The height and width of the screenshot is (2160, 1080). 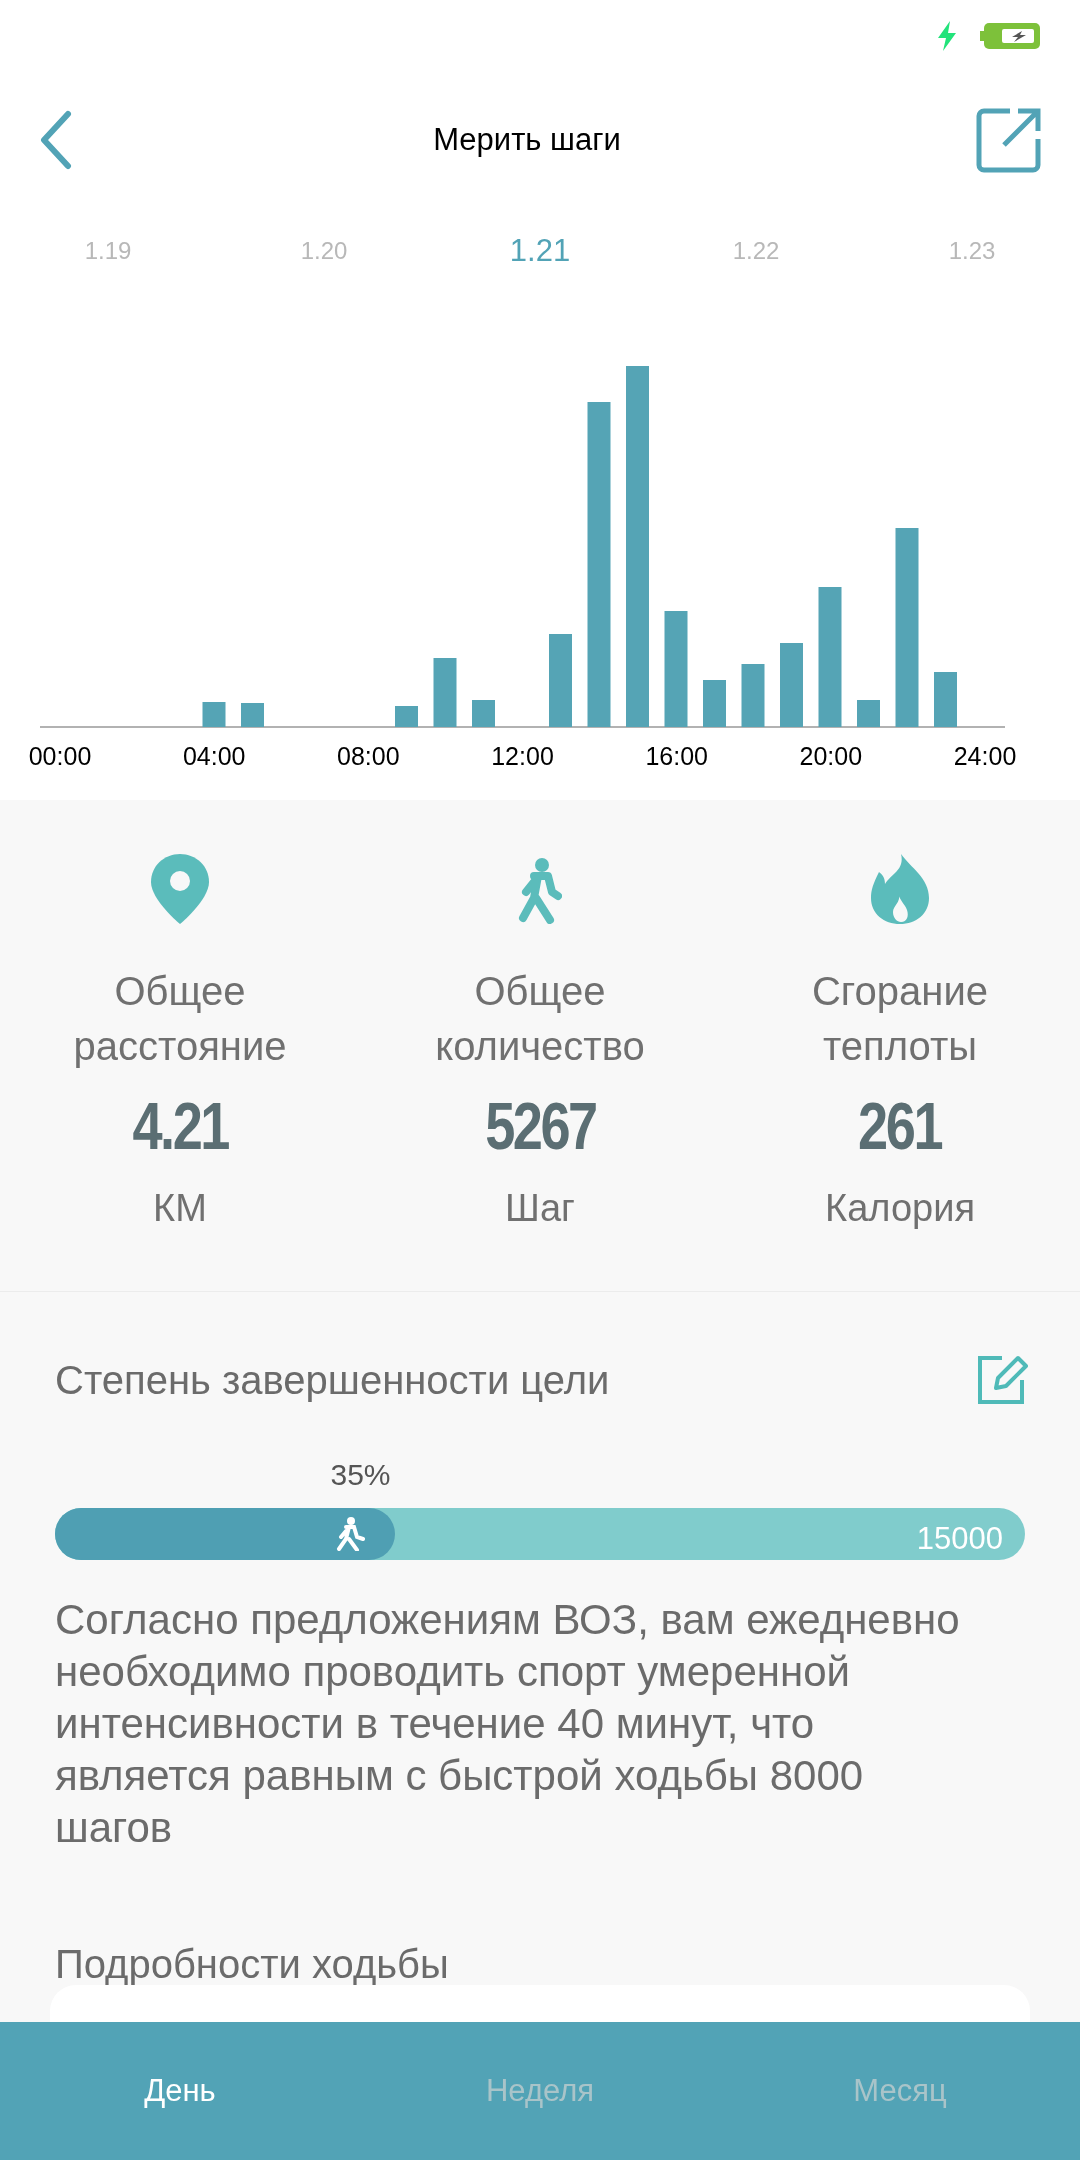 What do you see at coordinates (180, 1208) in the screenshot?
I see `stat-unit: КМ` at bounding box center [180, 1208].